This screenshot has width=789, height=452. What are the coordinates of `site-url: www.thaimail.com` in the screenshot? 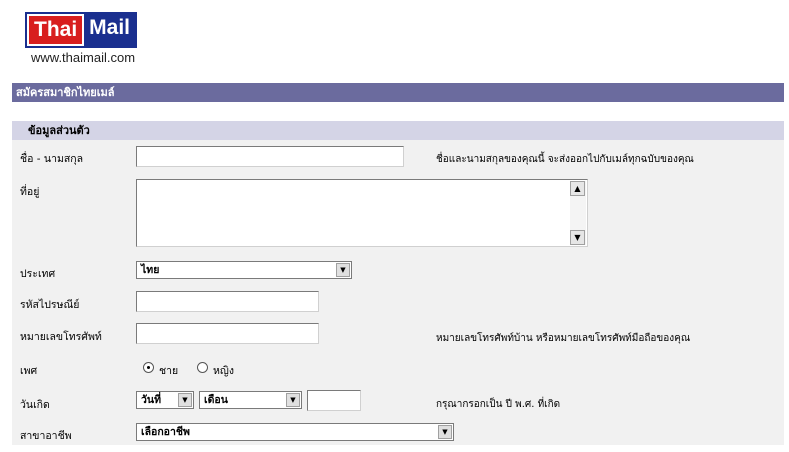 It's located at (83, 57).